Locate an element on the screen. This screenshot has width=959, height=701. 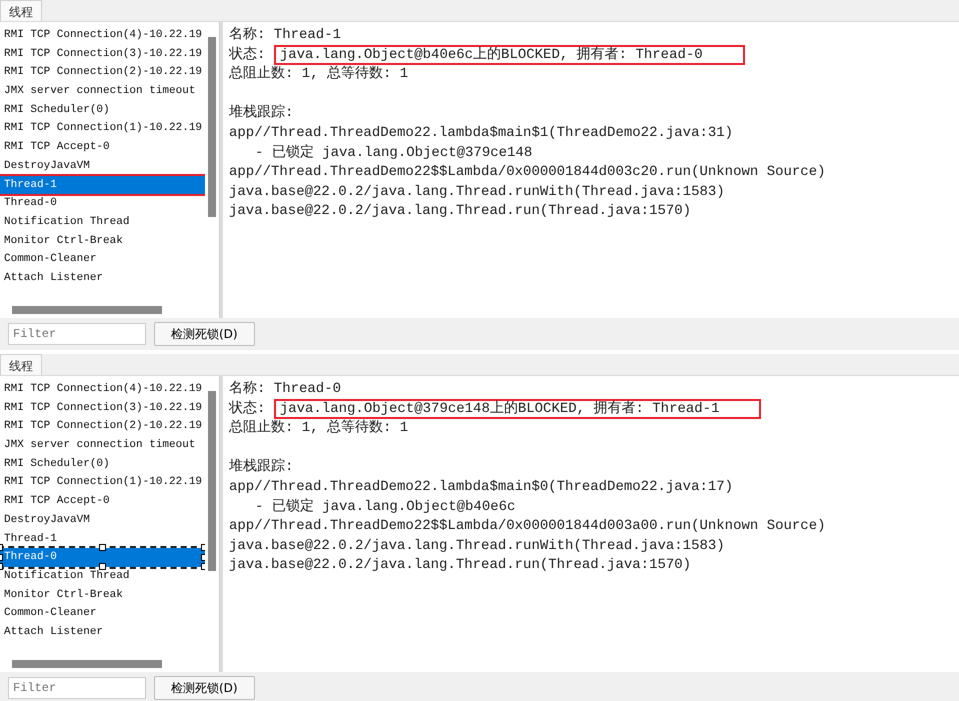
state-value: java.lang.Object@b40e6c上的BLOCKED, 拥有者: Thread-0 is located at coordinates (509, 54).